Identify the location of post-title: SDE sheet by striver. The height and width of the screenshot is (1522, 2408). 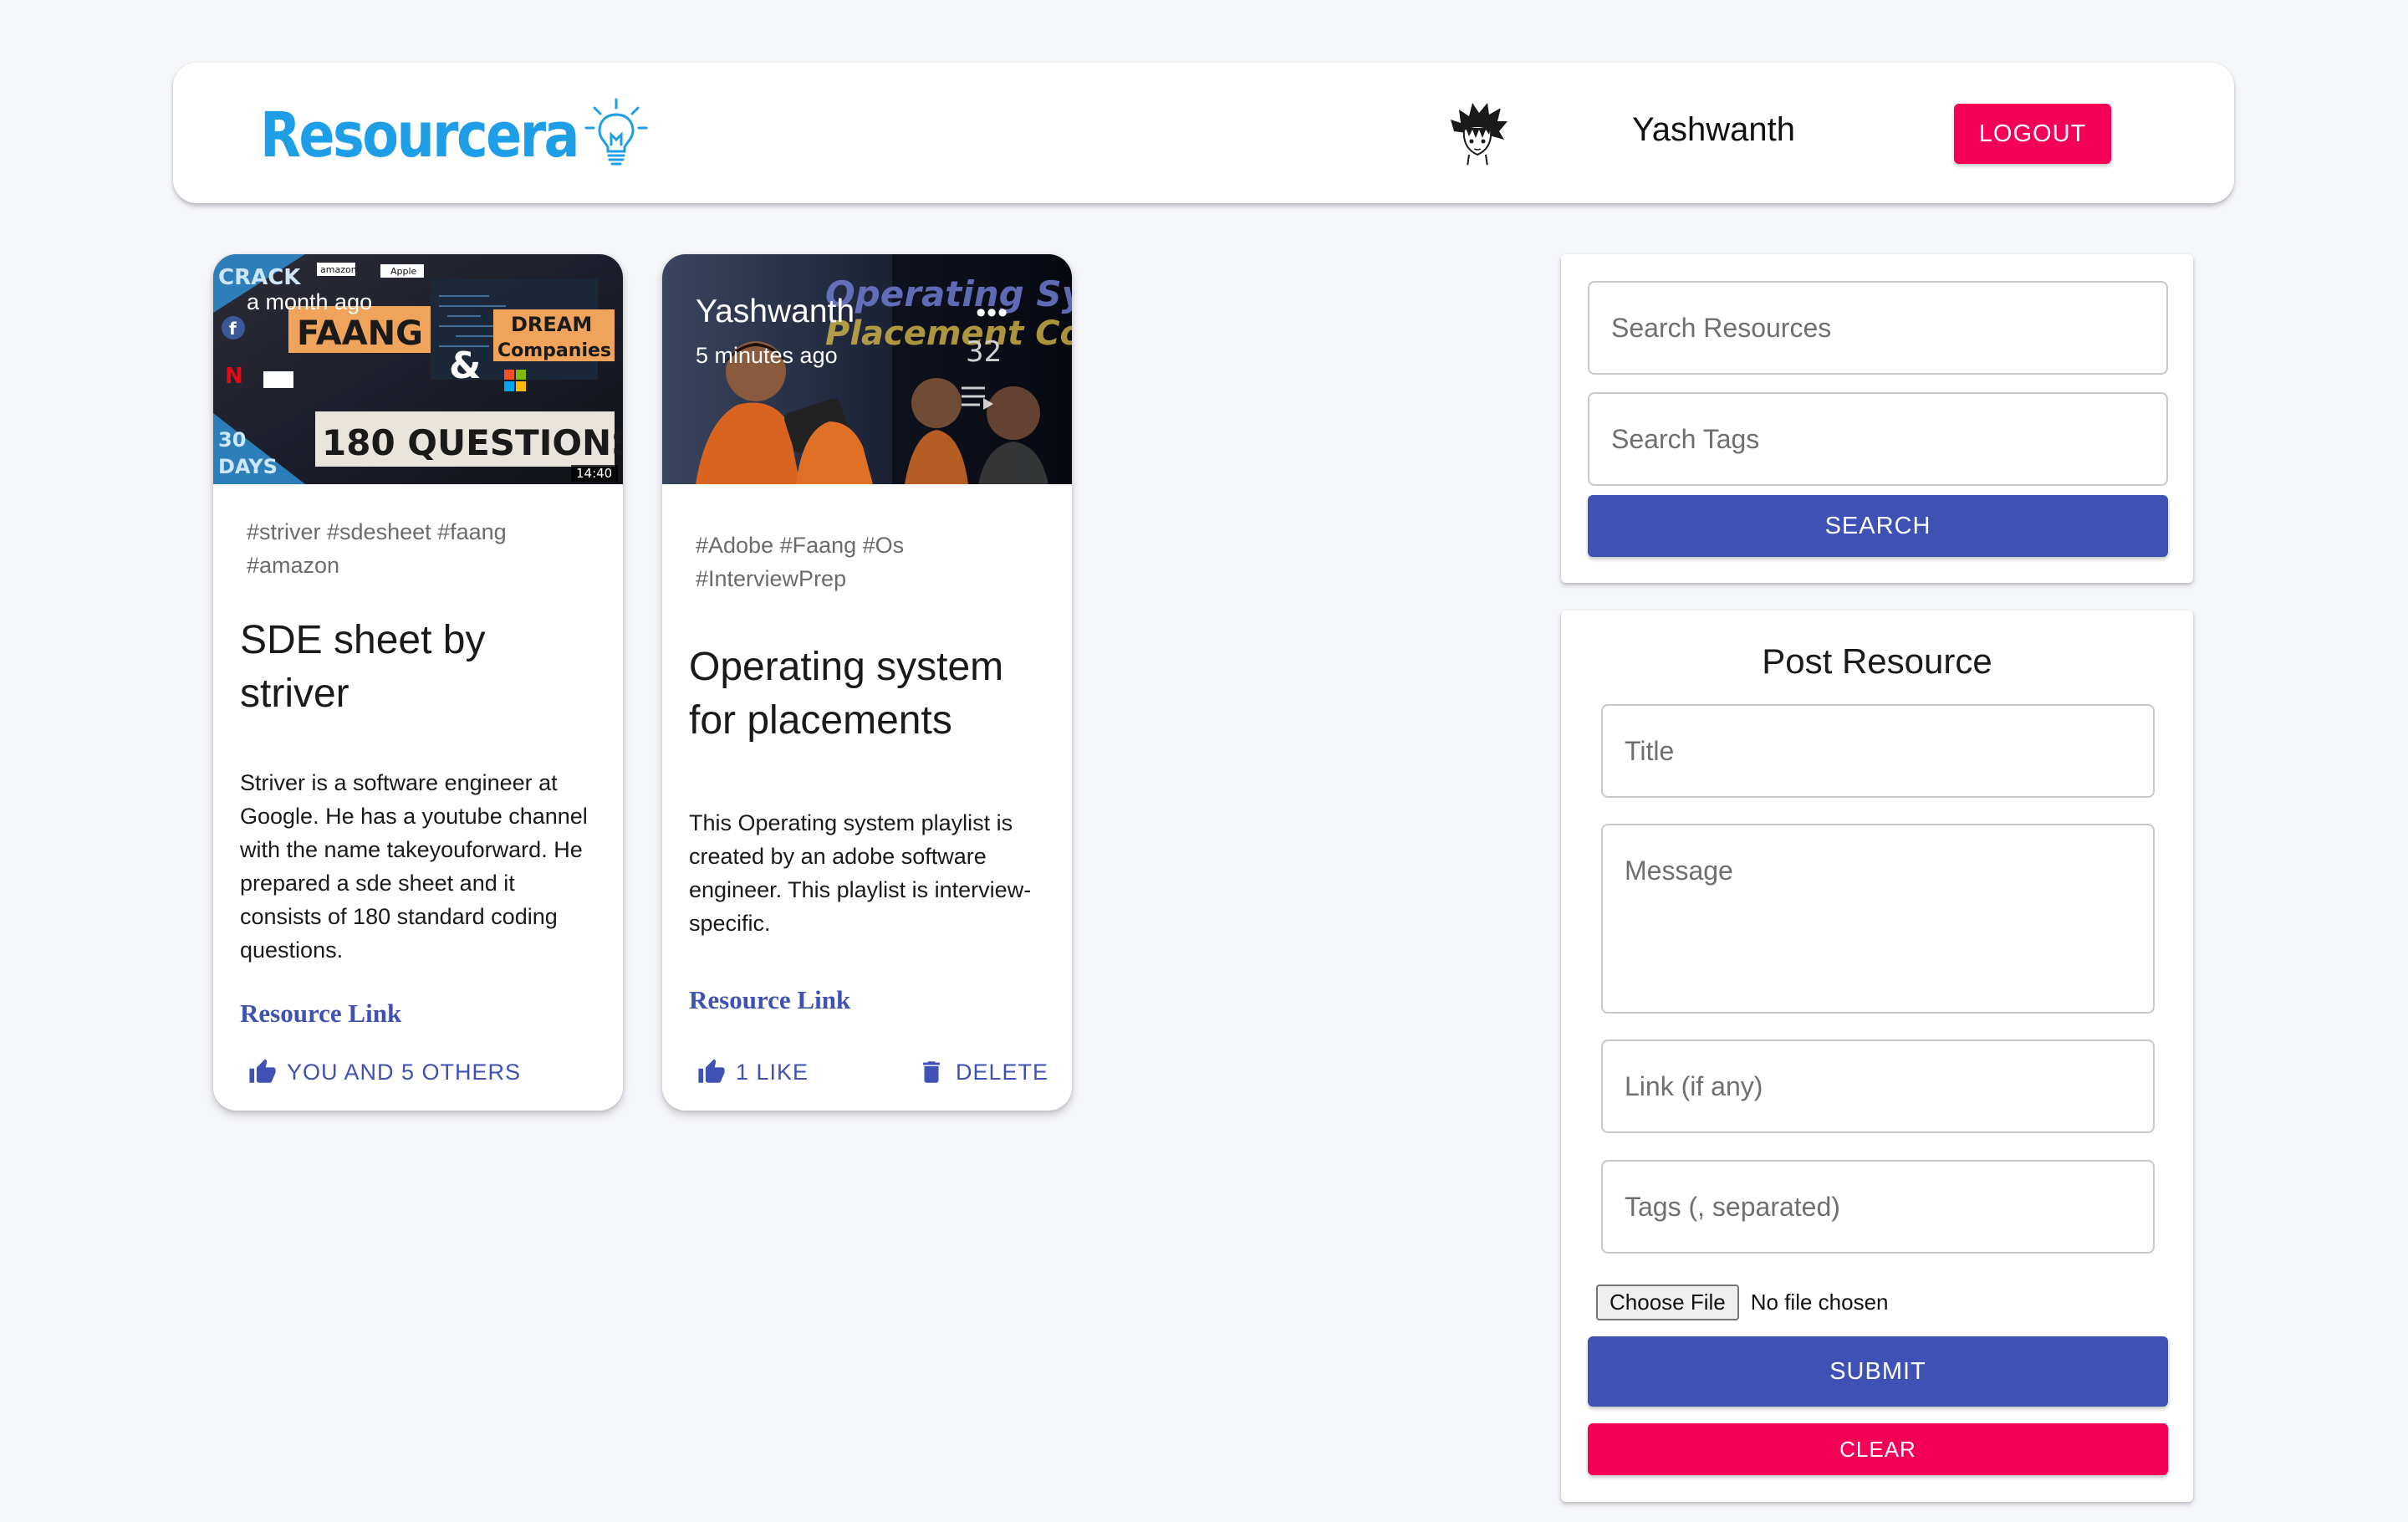
(363, 667).